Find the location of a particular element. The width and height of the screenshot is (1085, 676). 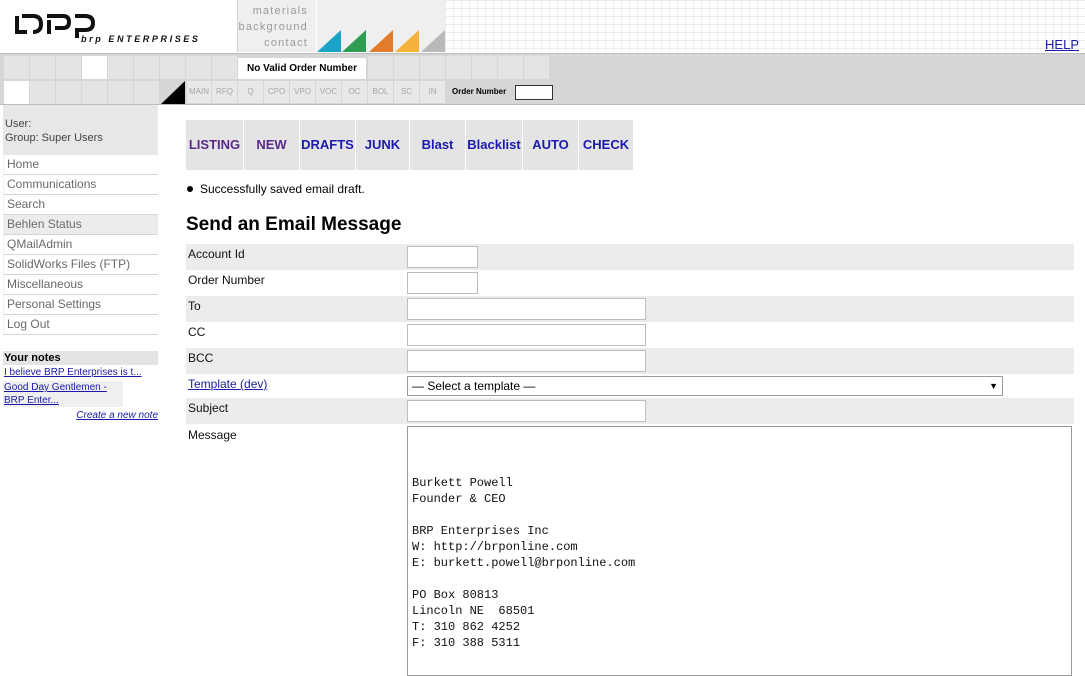

signature-line: W: http://brponline.com is located at coordinates (495, 547).